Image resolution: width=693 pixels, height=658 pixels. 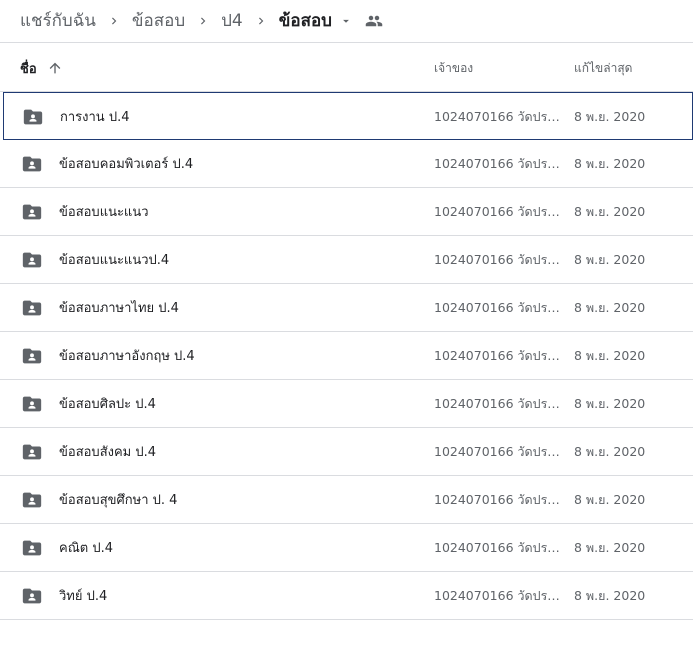 I want to click on breadcrumb-p4-folder: ป4, so click(x=232, y=21).